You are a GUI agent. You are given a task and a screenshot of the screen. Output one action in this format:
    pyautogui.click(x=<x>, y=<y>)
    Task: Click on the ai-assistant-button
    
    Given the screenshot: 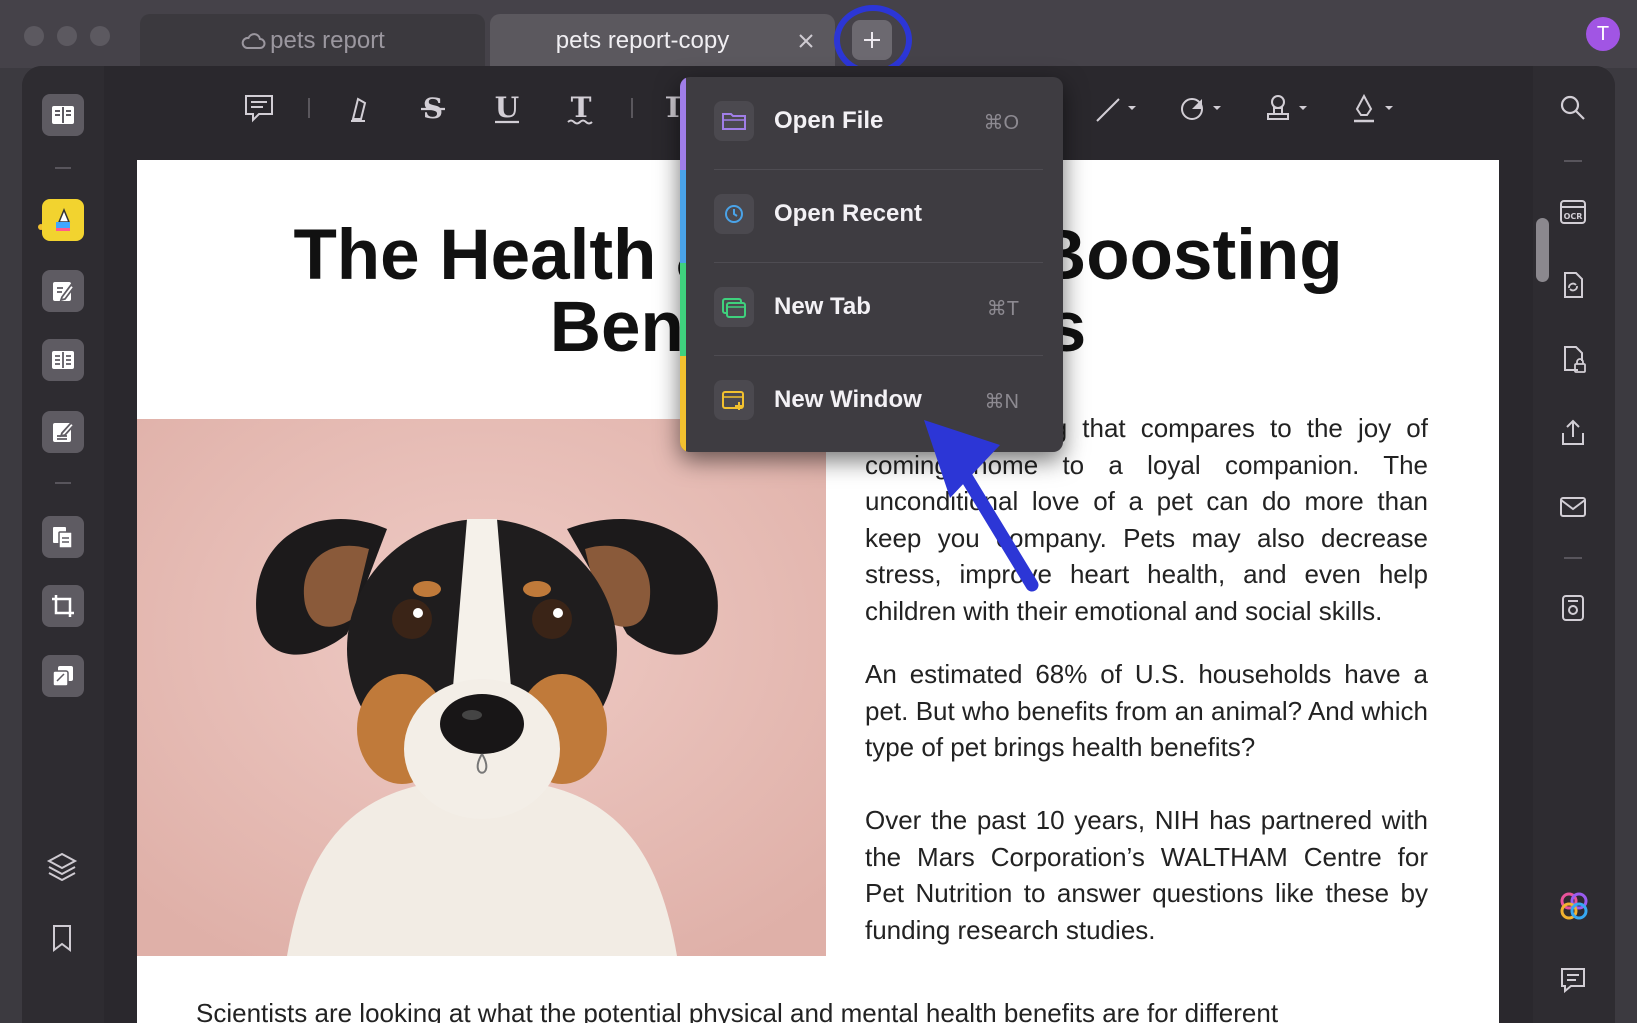 What is the action you would take?
    pyautogui.click(x=1573, y=905)
    